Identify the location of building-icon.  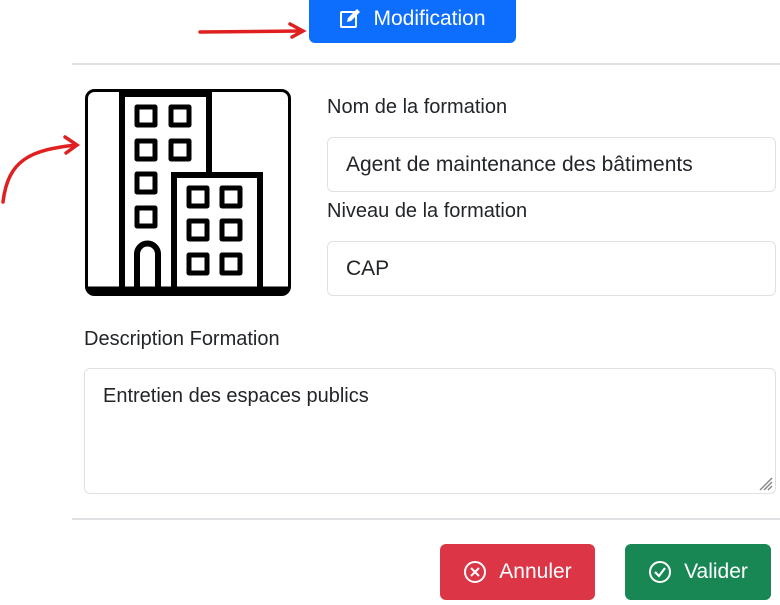
(188, 192).